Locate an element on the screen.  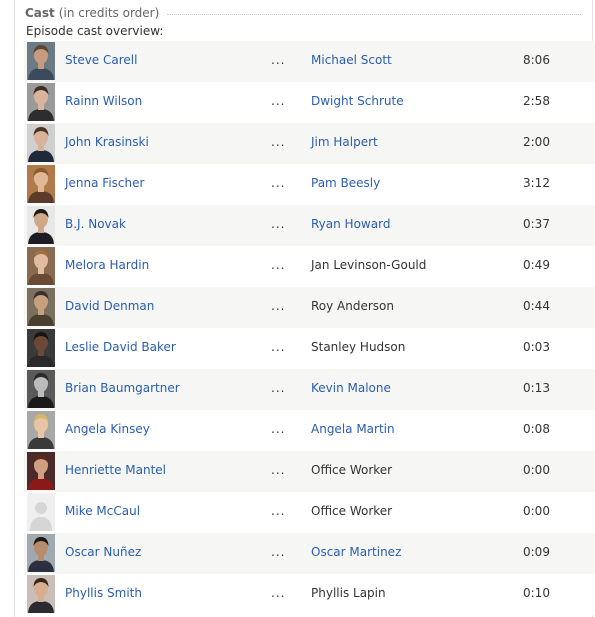
screen-time: 0:08 is located at coordinates (536, 429).